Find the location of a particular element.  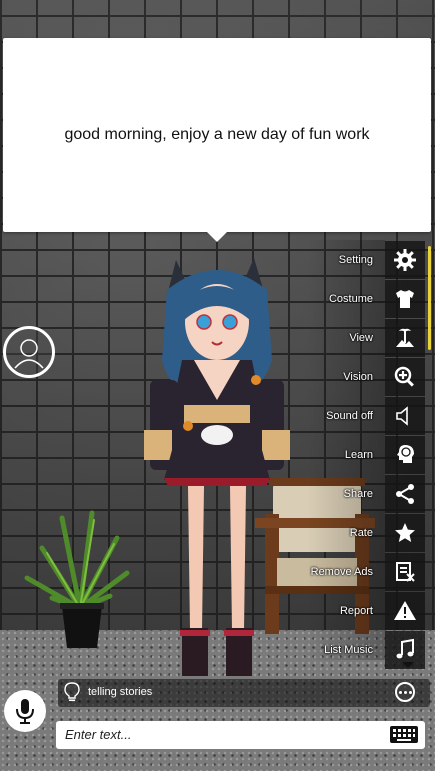

remove-ads-icon is located at coordinates (405, 571).